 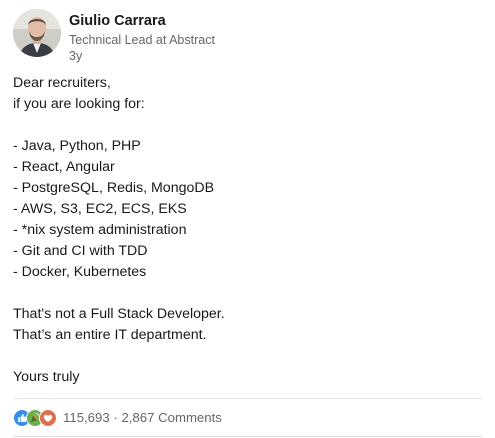 I want to click on social-counts-bar: 115,693 · 2,867 Comments, so click(x=117, y=418).